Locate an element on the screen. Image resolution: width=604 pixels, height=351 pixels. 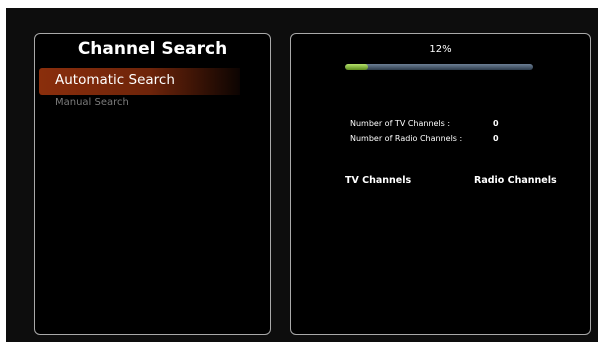
progress-bar is located at coordinates (439, 67).